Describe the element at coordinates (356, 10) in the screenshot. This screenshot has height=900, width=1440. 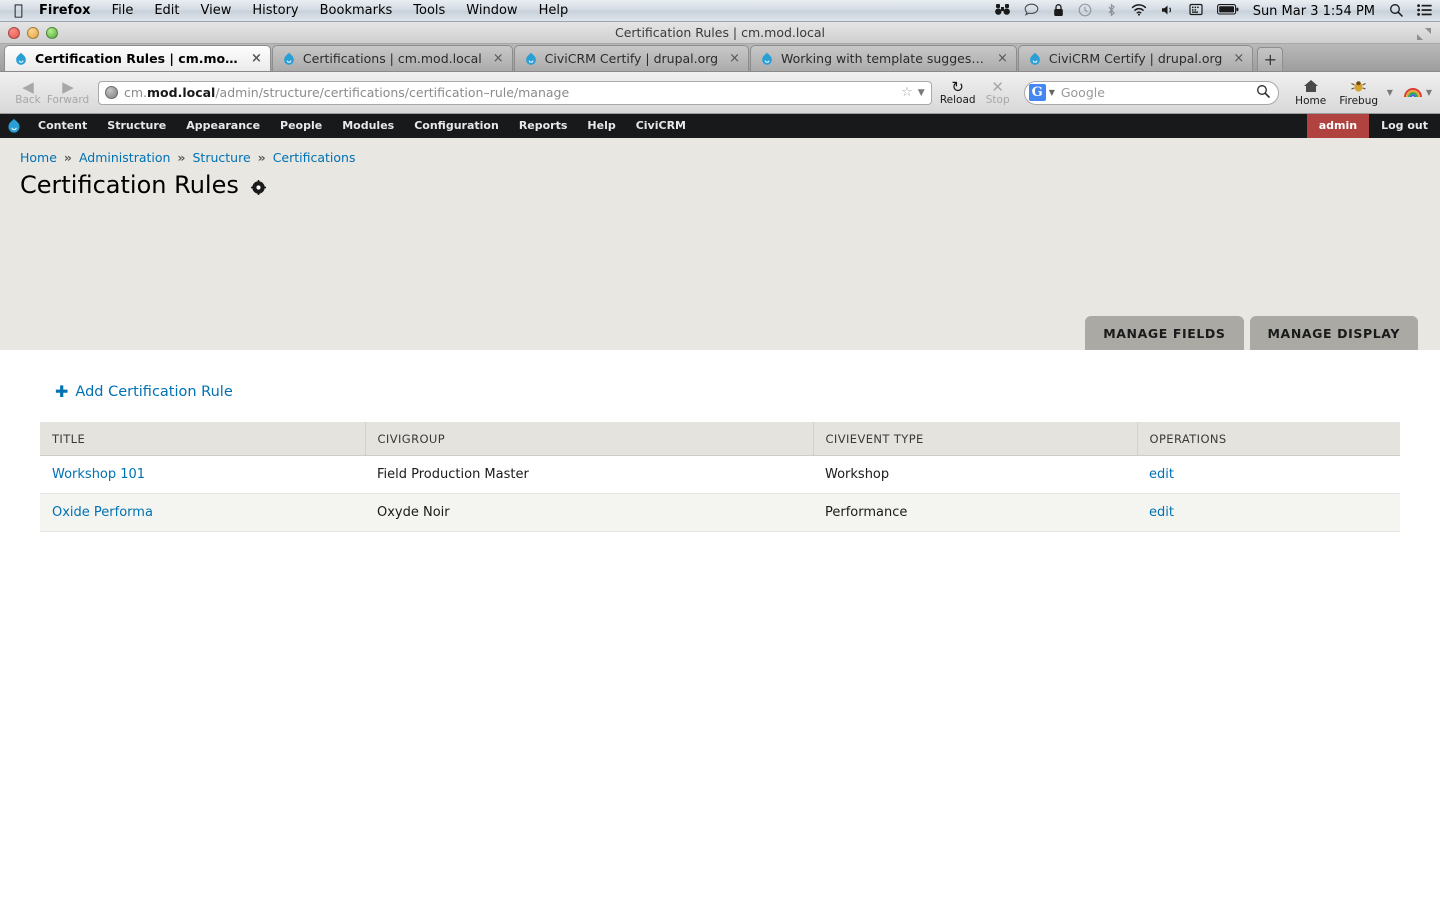
I see `menu-item-bookmarks: Bookmarks` at that location.